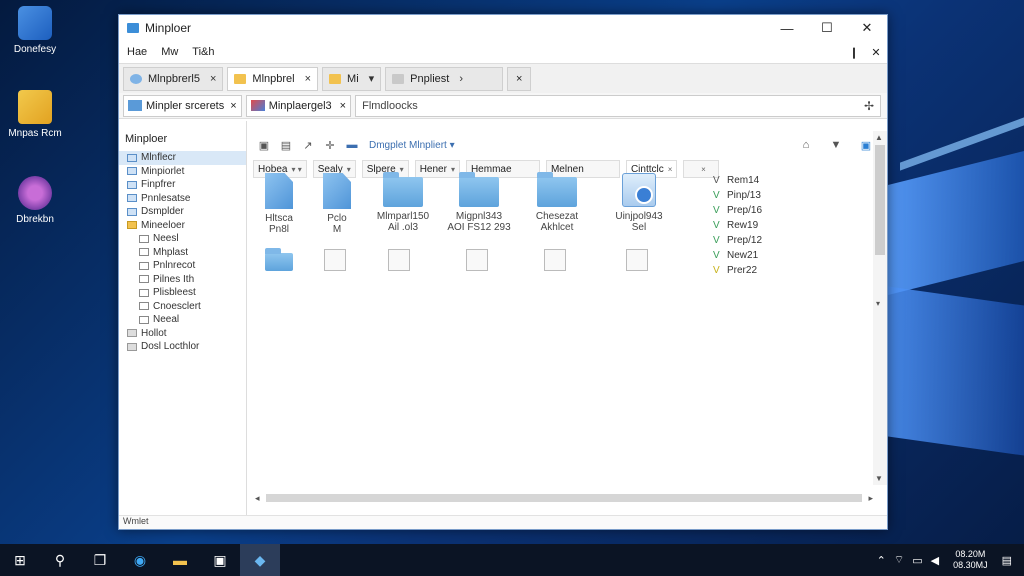  What do you see at coordinates (880, 308) in the screenshot?
I see `vertical-scrollbar: ▲ ▾ ▼` at bounding box center [880, 308].